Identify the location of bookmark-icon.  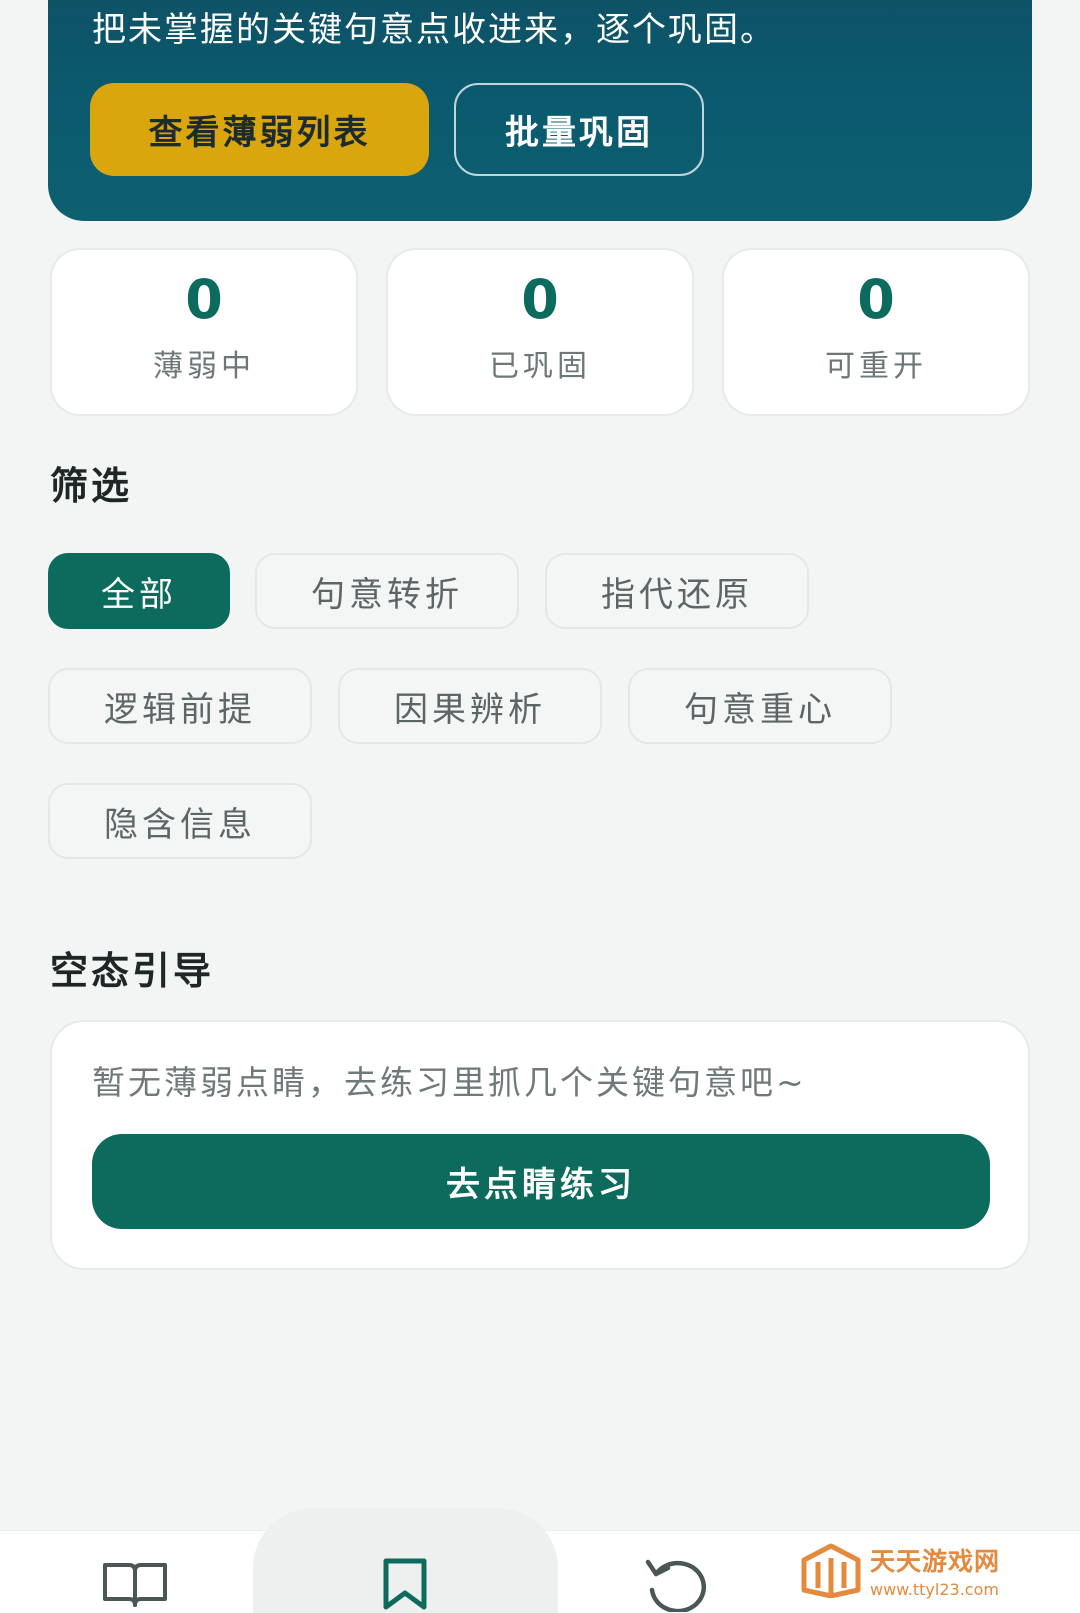
(405, 1584).